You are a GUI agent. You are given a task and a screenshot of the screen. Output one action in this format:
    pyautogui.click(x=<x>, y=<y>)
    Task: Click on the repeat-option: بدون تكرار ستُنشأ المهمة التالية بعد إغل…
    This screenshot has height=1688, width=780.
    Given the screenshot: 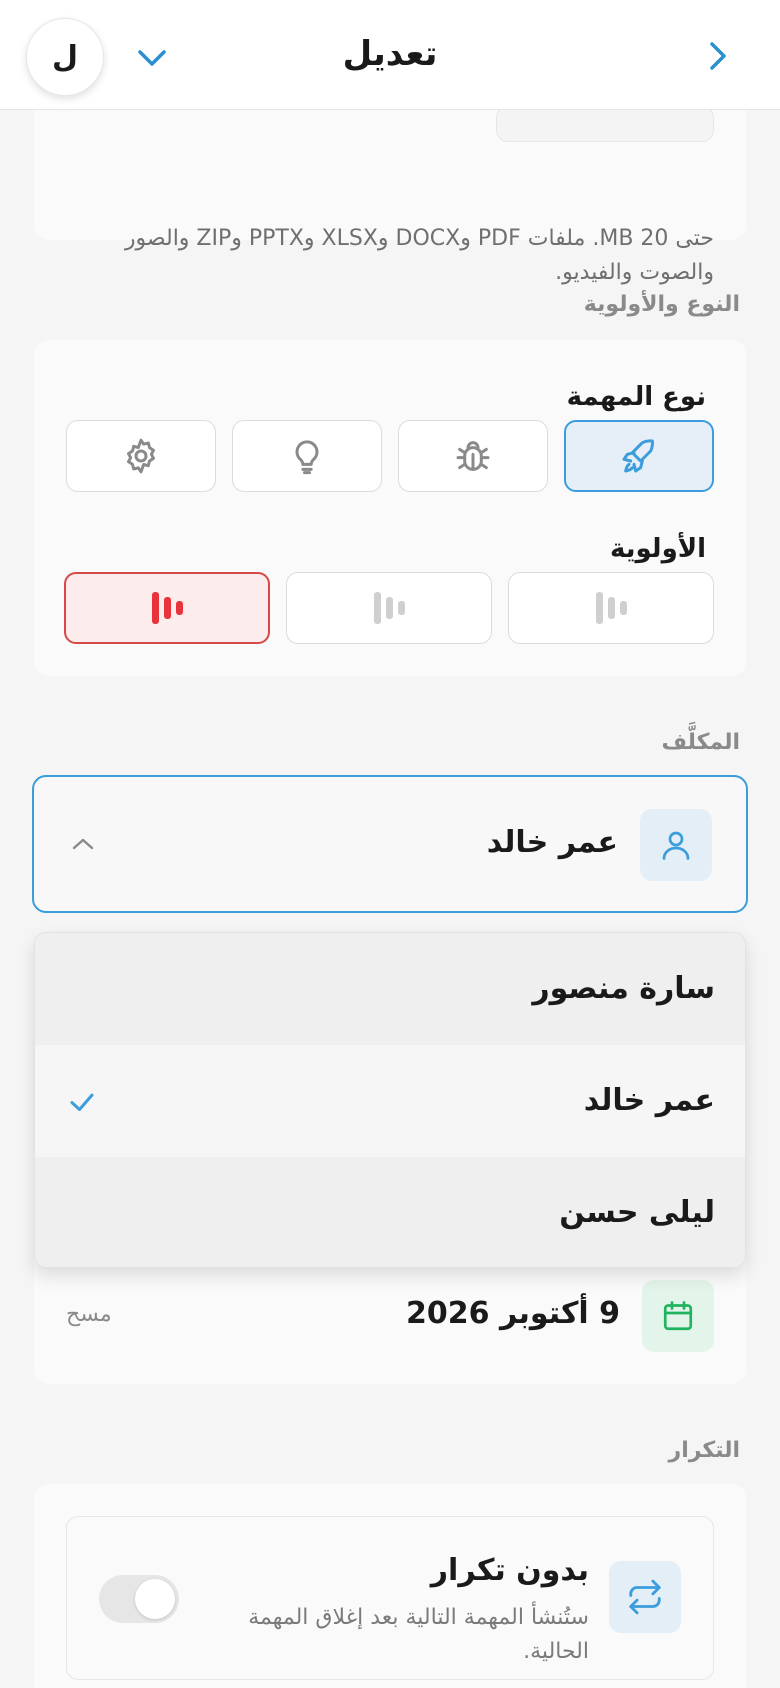 What is the action you would take?
    pyautogui.click(x=390, y=1598)
    